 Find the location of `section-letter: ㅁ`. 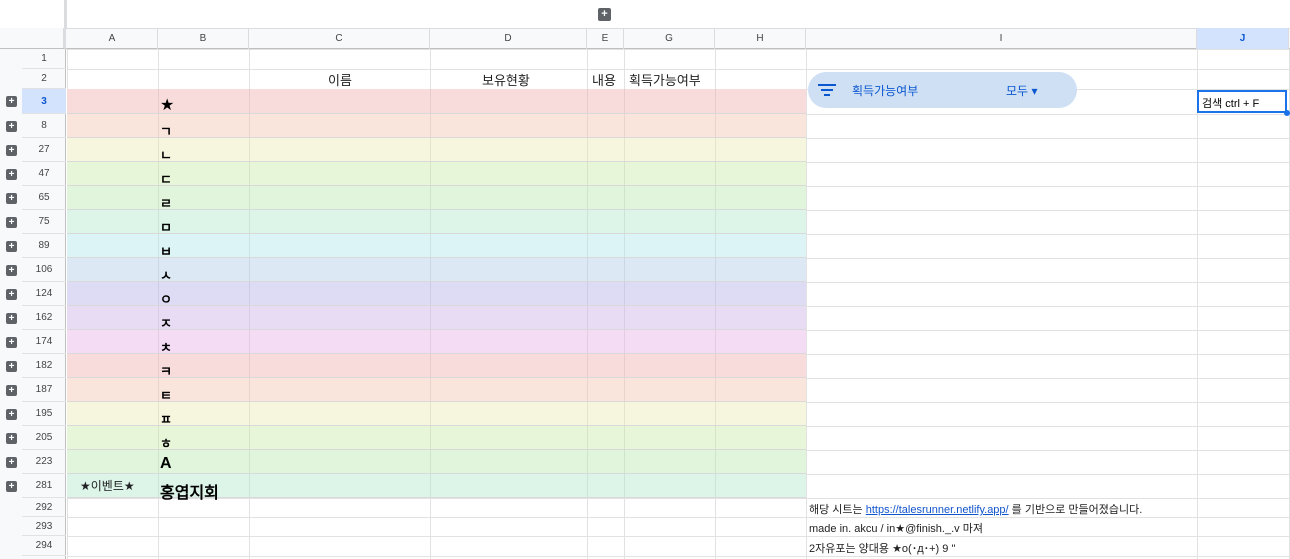

section-letter: ㅁ is located at coordinates (166, 227).